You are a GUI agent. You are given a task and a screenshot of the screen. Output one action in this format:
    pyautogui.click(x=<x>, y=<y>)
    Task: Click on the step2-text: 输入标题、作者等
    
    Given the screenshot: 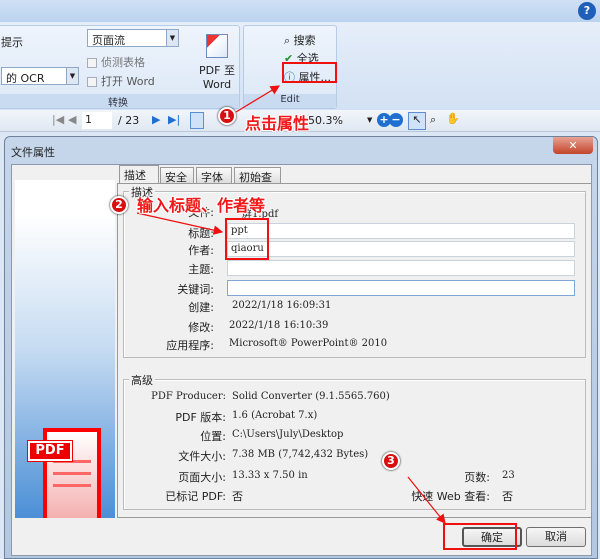 What is the action you would take?
    pyautogui.click(x=201, y=205)
    